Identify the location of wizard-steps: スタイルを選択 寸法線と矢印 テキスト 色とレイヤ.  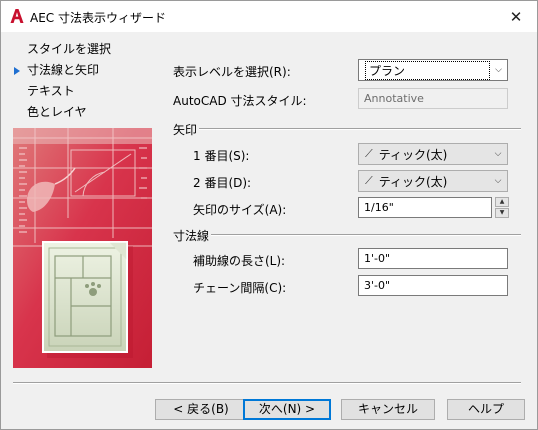
(82, 81).